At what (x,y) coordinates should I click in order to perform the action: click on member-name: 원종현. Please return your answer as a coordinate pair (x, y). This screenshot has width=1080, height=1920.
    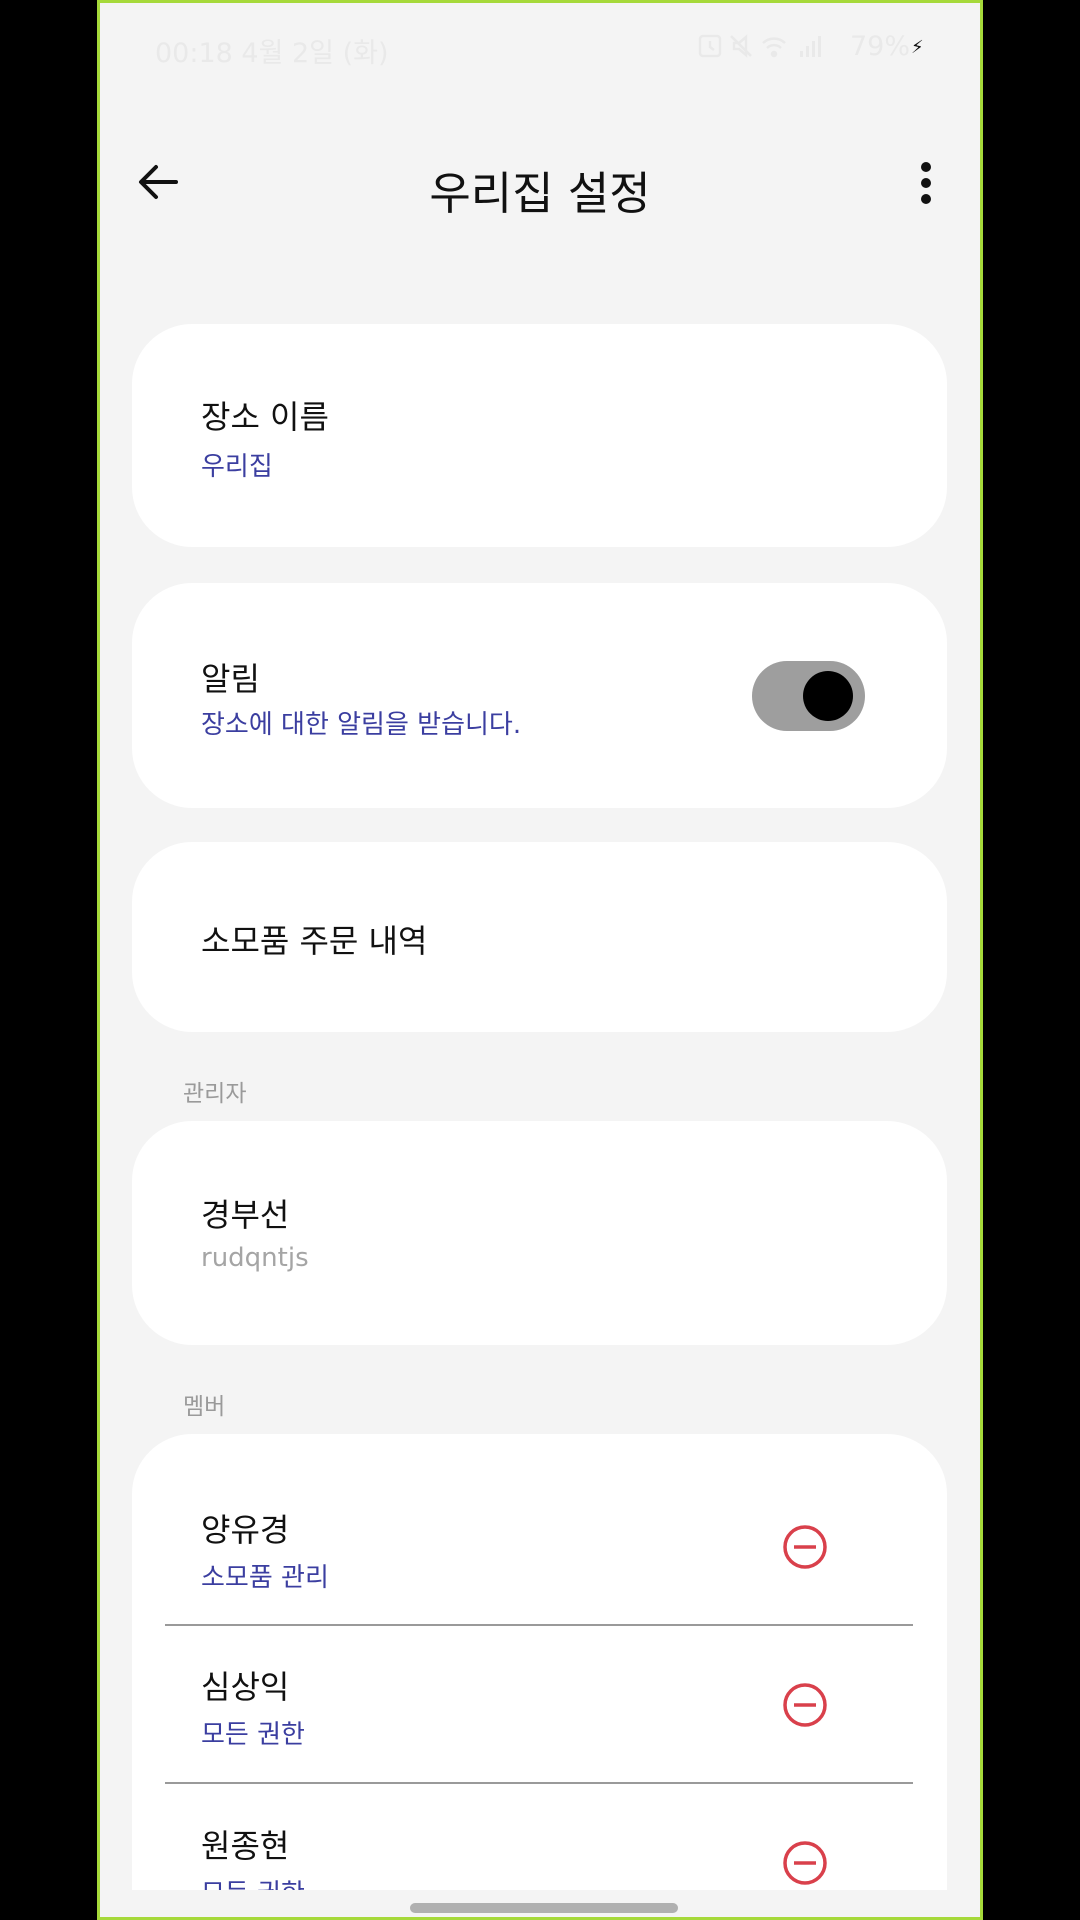
    Looking at the image, I should click on (245, 1846).